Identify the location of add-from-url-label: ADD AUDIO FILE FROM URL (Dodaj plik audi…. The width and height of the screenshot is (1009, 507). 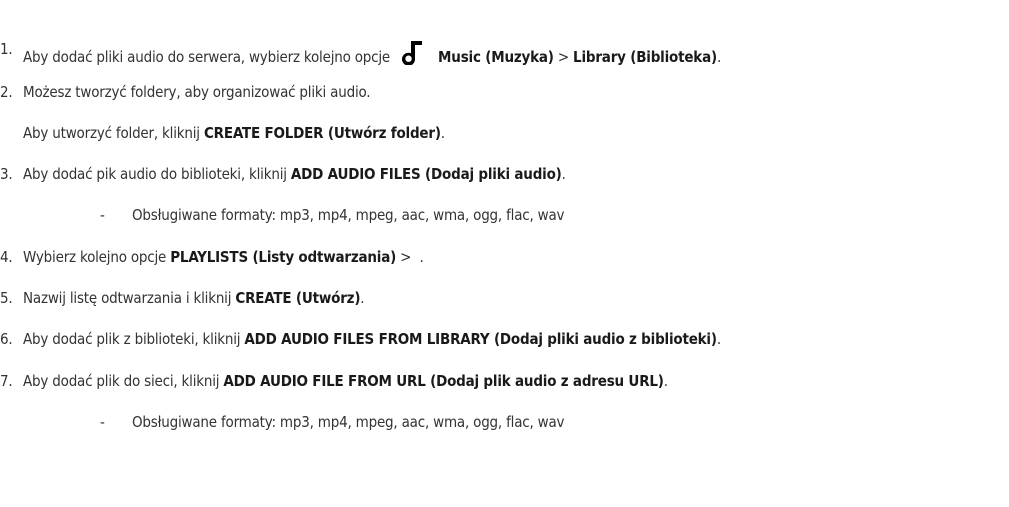
(443, 381).